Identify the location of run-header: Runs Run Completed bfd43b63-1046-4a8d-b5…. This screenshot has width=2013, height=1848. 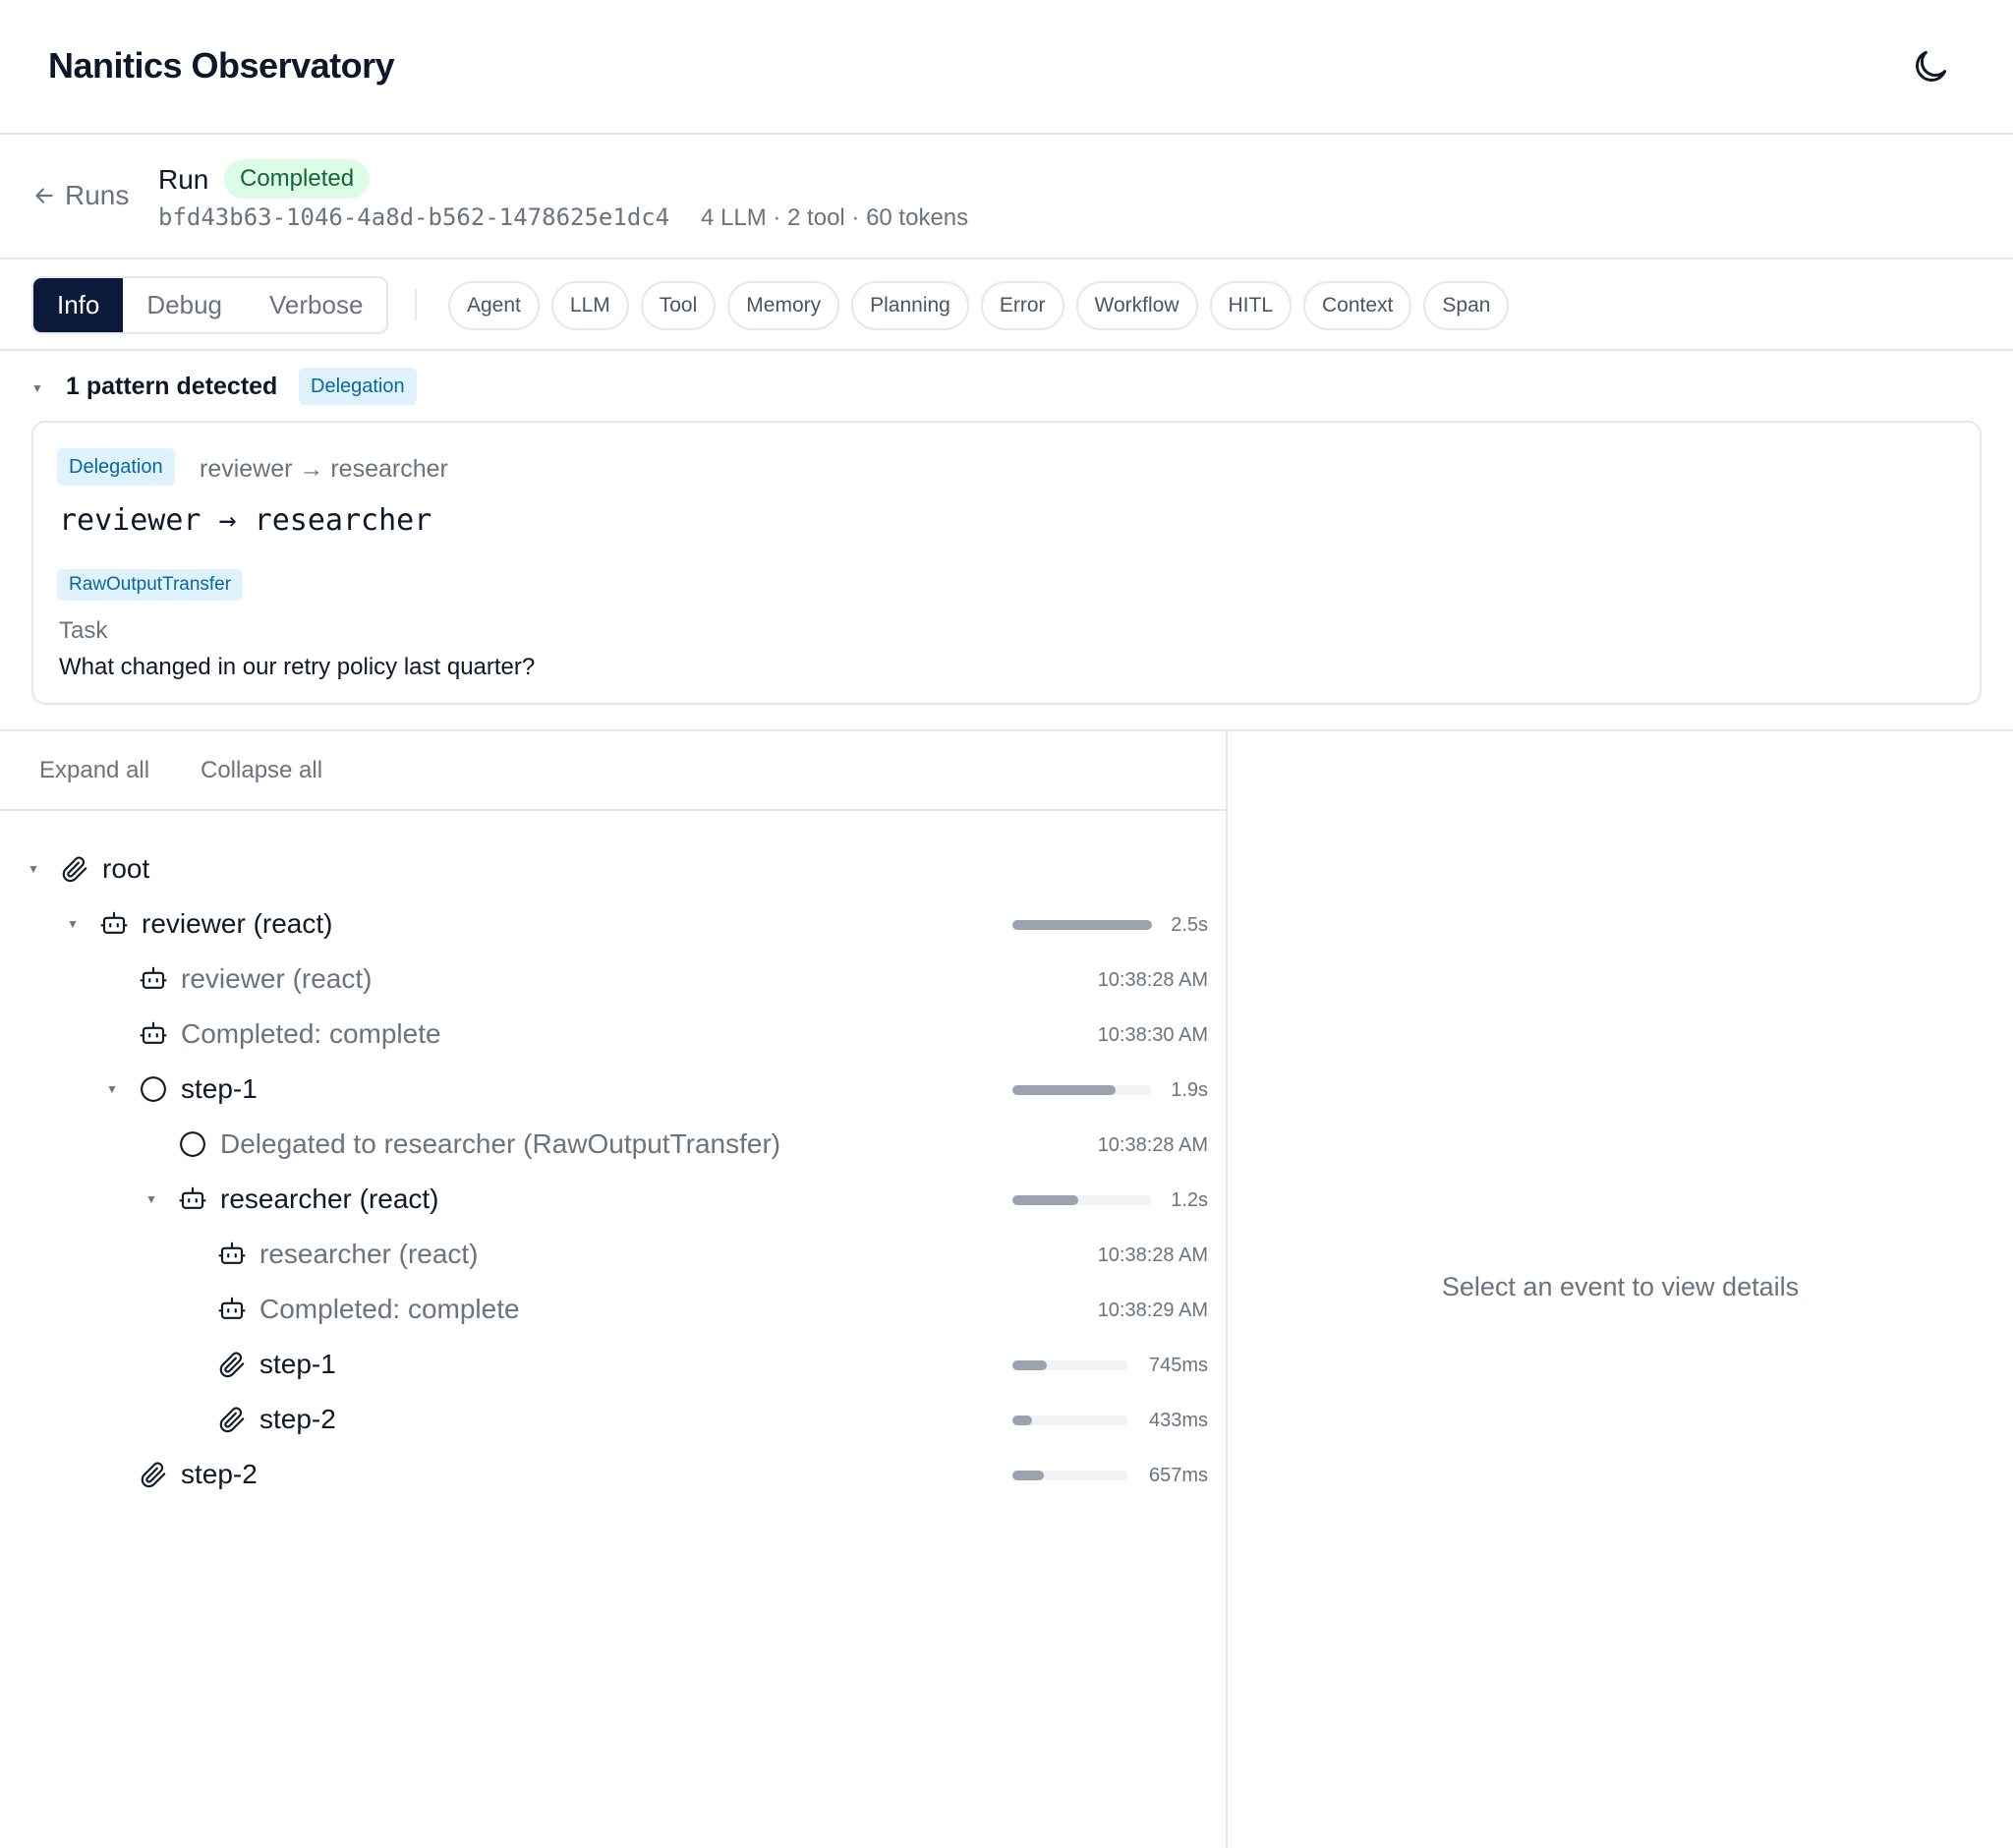
(1006, 197).